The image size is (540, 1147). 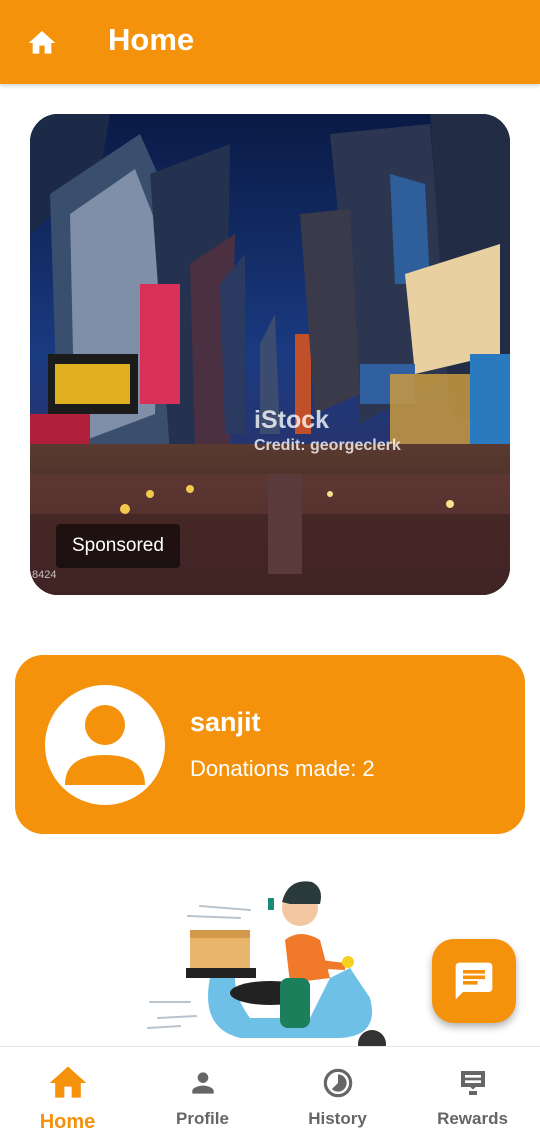 What do you see at coordinates (472, 1083) in the screenshot?
I see `rewards-icon` at bounding box center [472, 1083].